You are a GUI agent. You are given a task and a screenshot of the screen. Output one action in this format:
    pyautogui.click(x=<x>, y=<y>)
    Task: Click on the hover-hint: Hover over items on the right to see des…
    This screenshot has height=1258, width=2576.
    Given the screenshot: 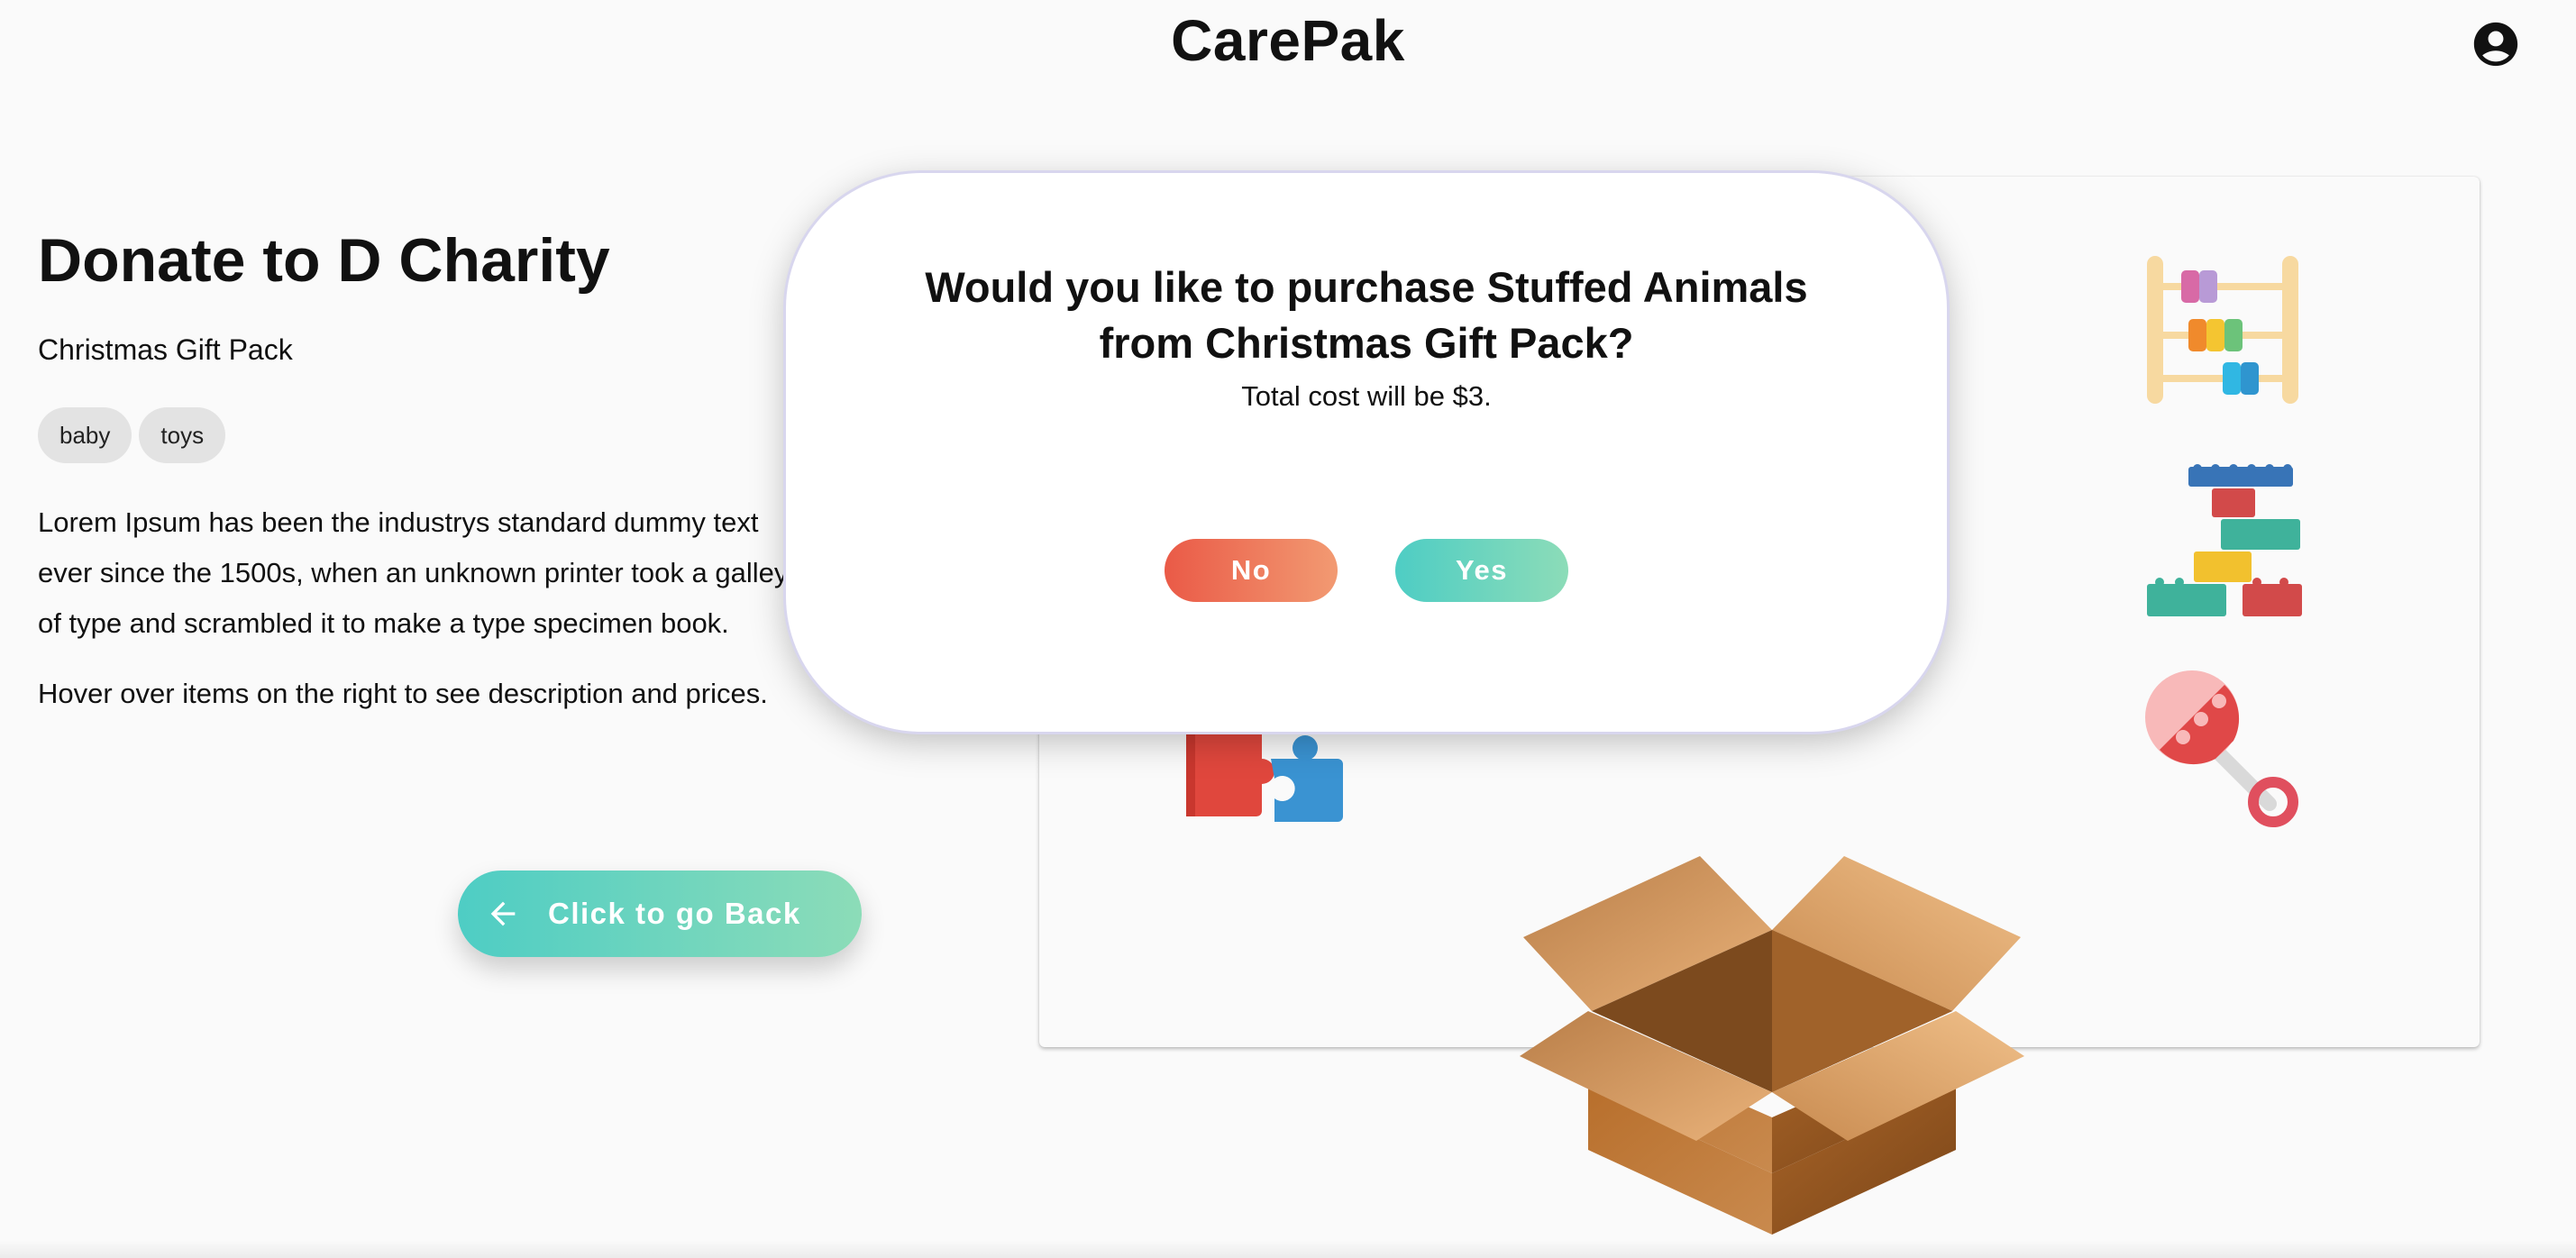 What is the action you would take?
    pyautogui.click(x=403, y=693)
    